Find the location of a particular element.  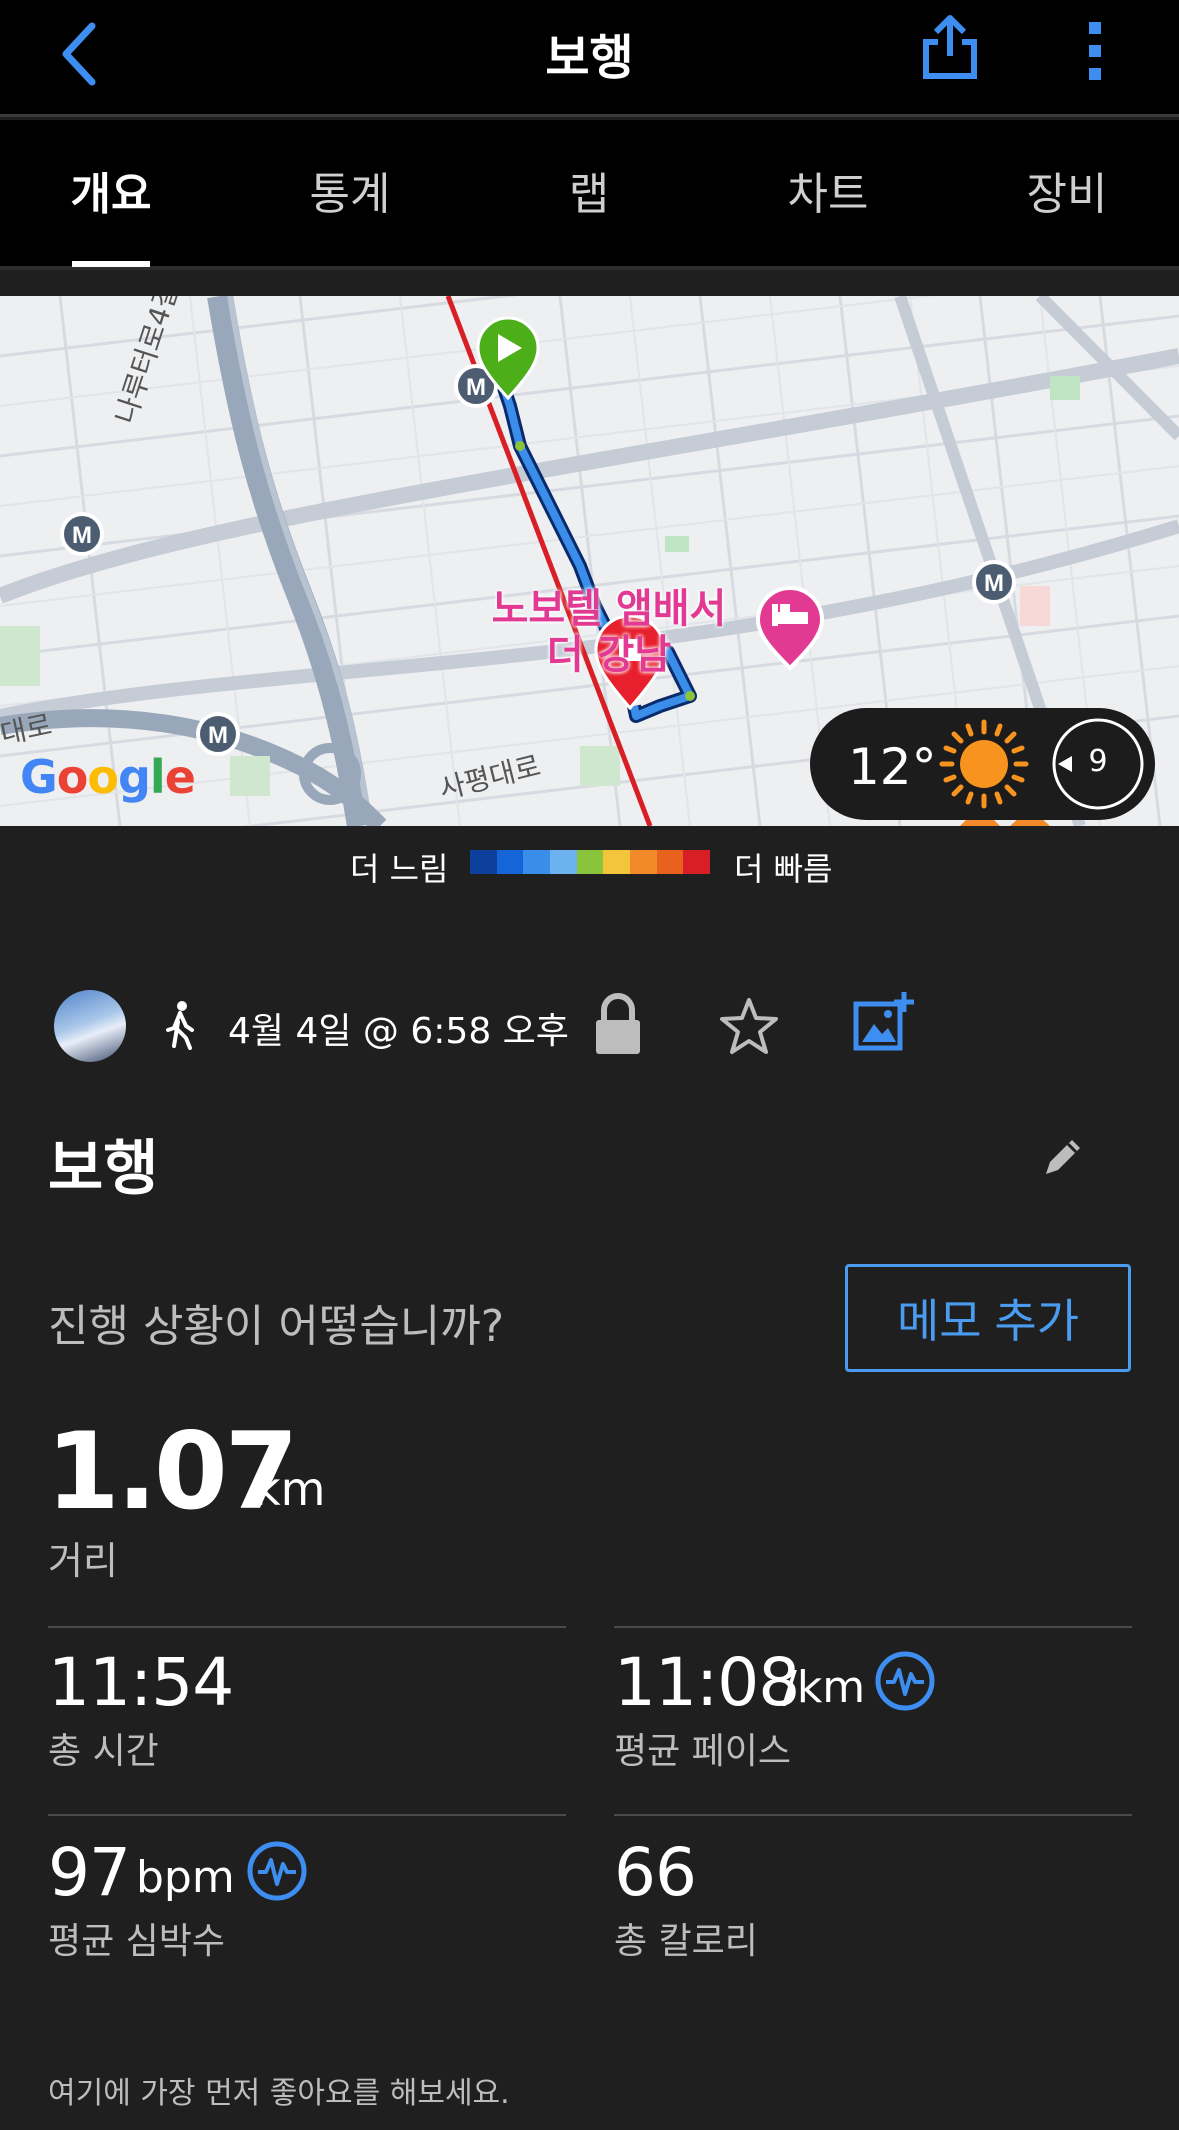

more-vertical-icon is located at coordinates (1095, 51).